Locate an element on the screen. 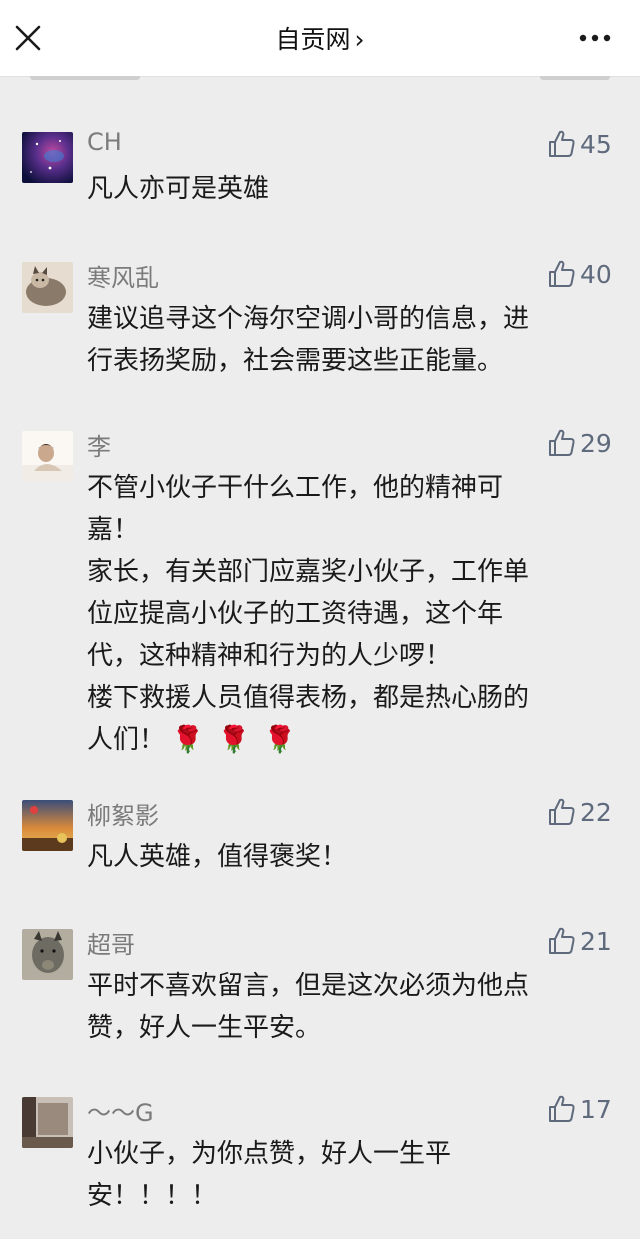  comment-author: 超哥 is located at coordinates (111, 942).